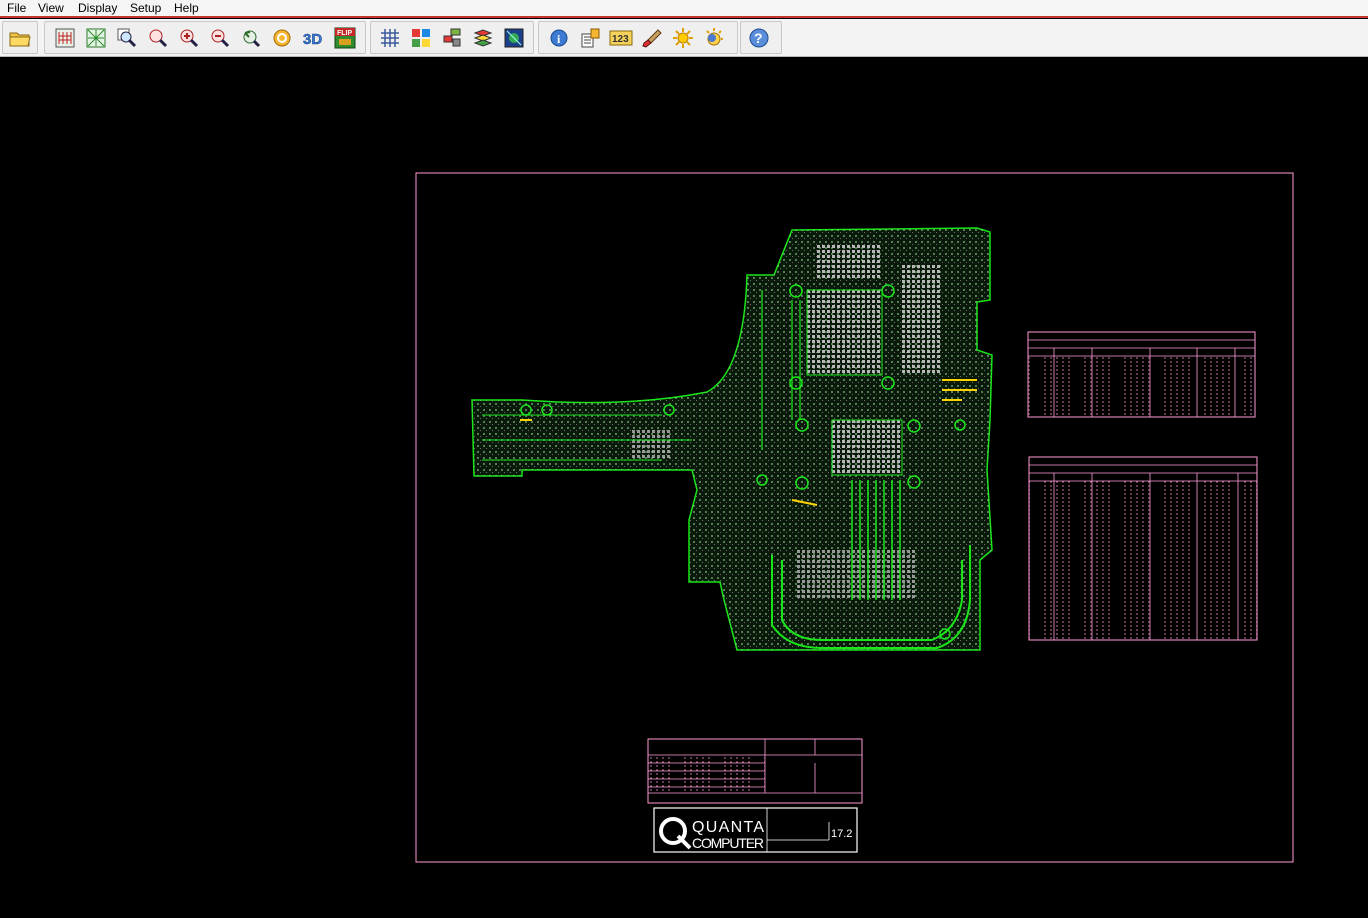 The height and width of the screenshot is (918, 1368). What do you see at coordinates (344, 33) in the screenshot?
I see `svg-text: FLIP` at bounding box center [344, 33].